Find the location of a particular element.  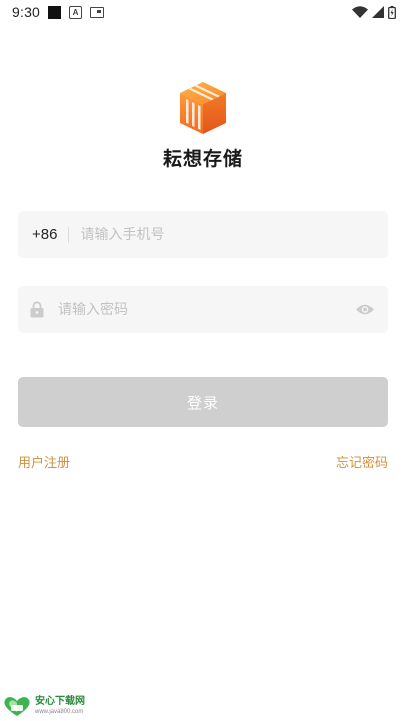

register-link: 用户注册 is located at coordinates (44, 461).